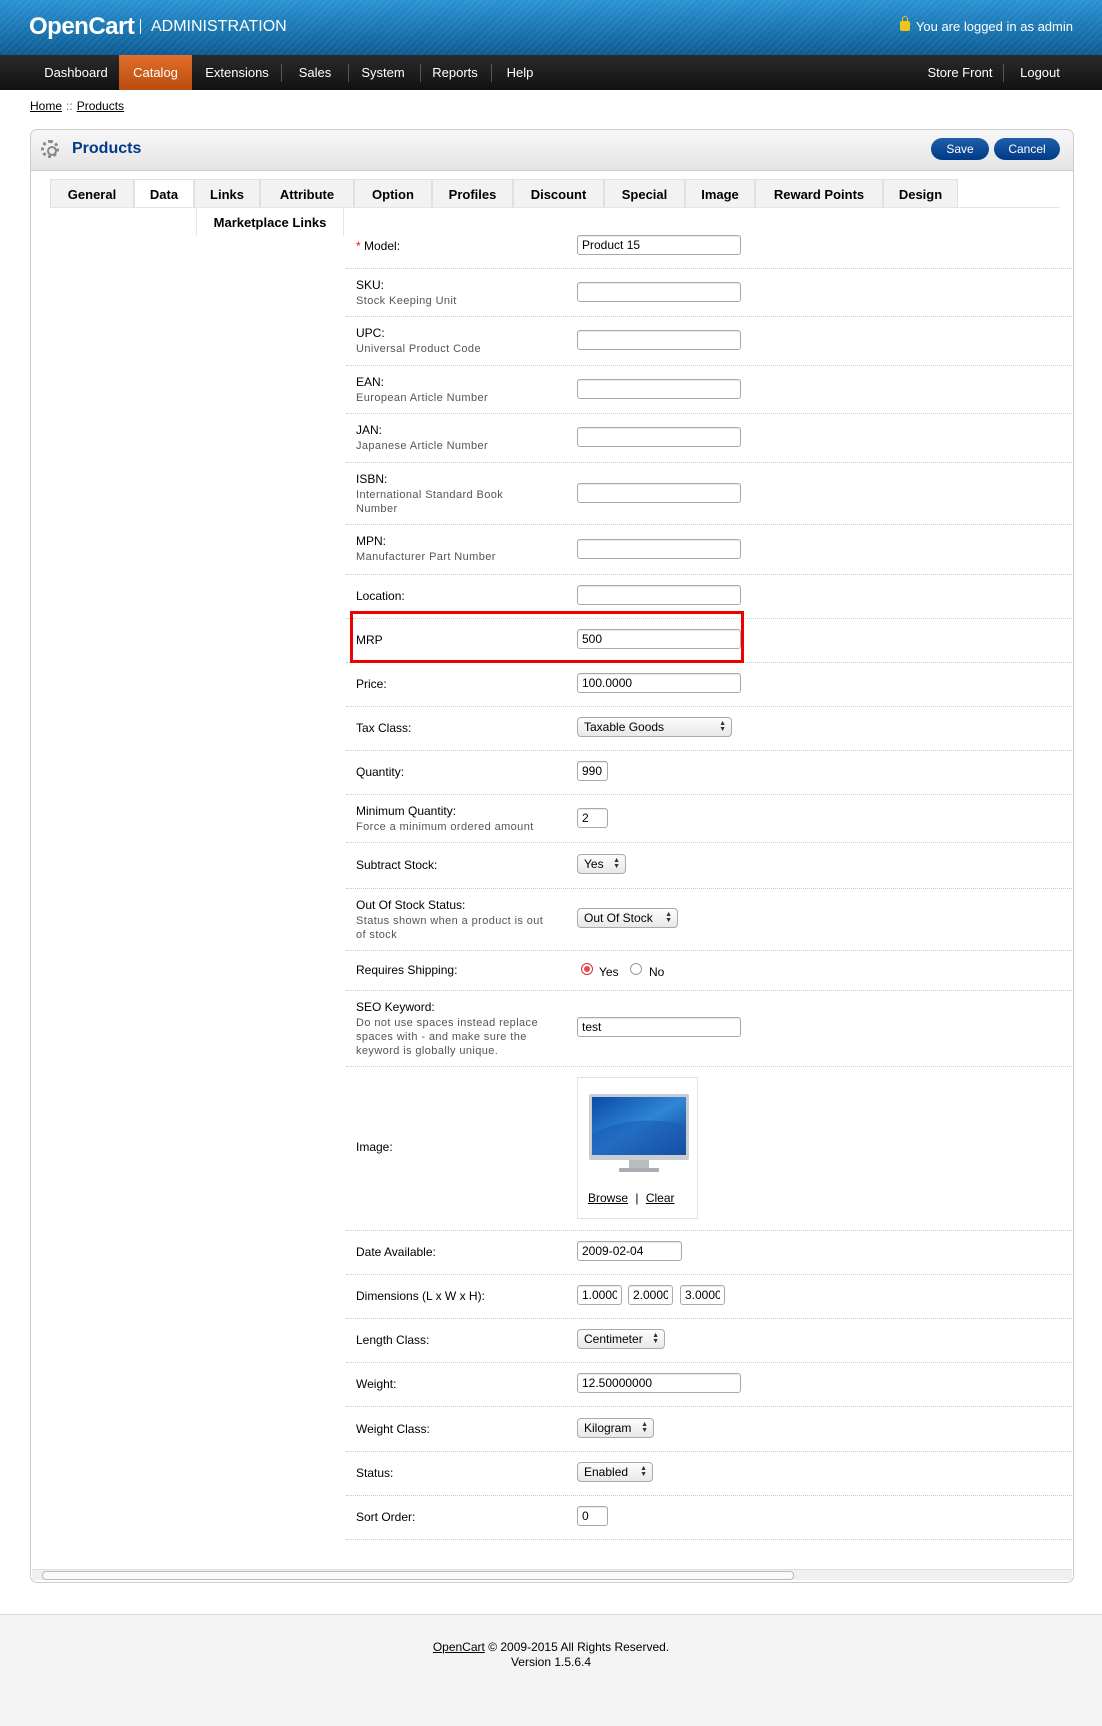  What do you see at coordinates (445, 827) in the screenshot?
I see `minimum-help: Force a minimum ordered amount` at bounding box center [445, 827].